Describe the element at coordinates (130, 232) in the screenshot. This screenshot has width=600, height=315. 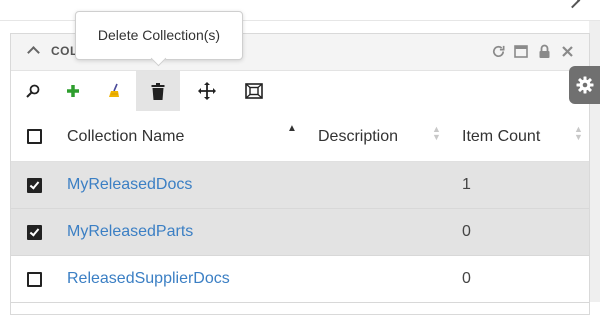
I see `collection-name-link: MyReleasedParts` at that location.